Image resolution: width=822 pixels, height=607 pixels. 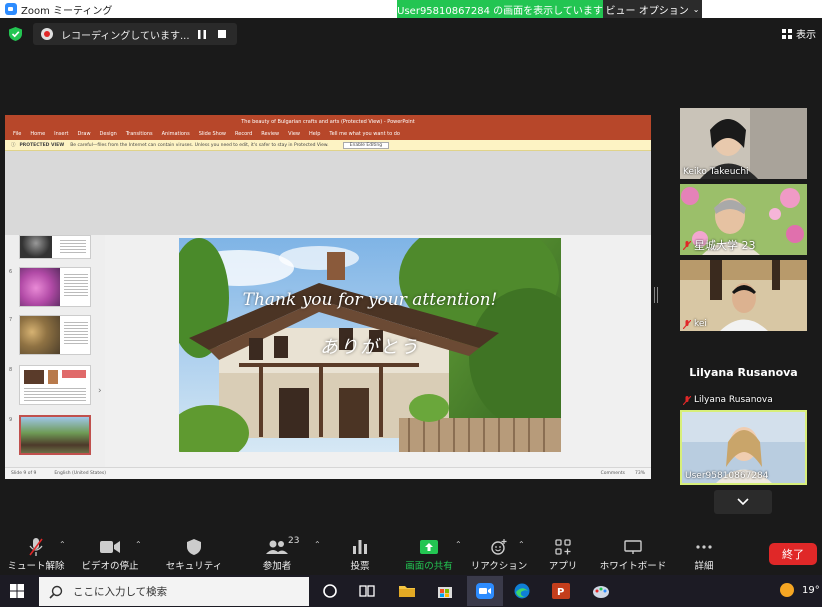 What do you see at coordinates (656, 295) in the screenshot?
I see `splitter-handle` at bounding box center [656, 295].